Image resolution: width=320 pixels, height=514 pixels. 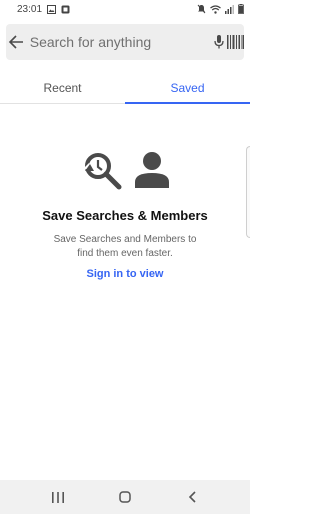 I want to click on system-nav-bar, so click(x=125, y=497).